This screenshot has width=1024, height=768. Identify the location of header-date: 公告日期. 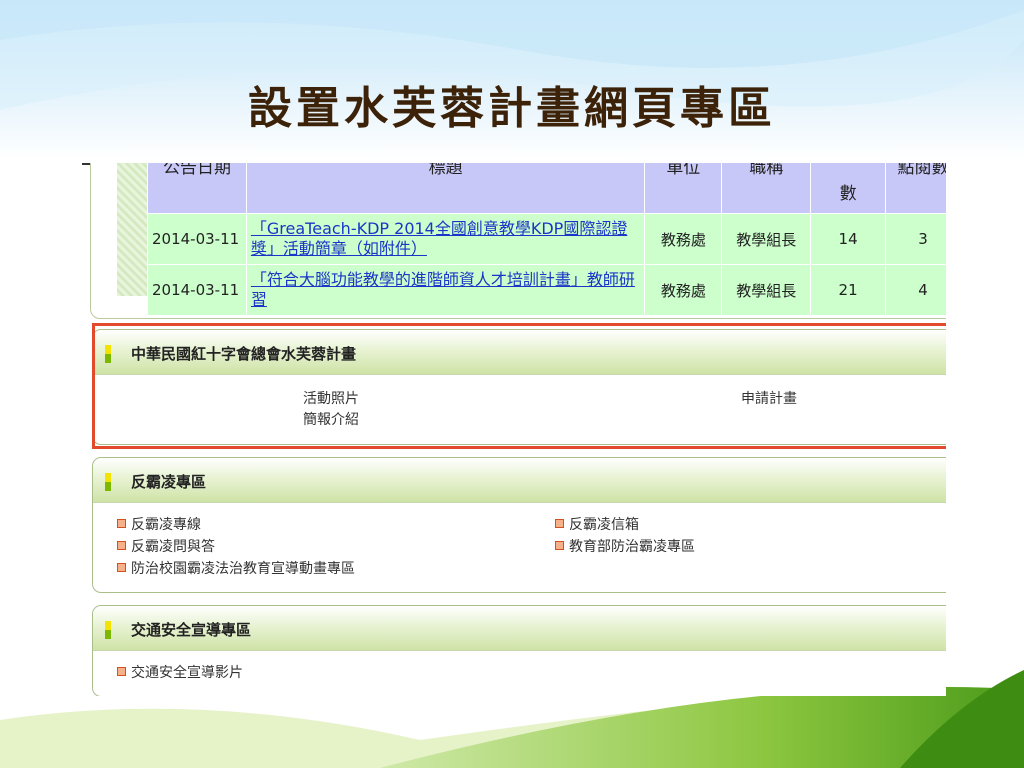
(197, 188).